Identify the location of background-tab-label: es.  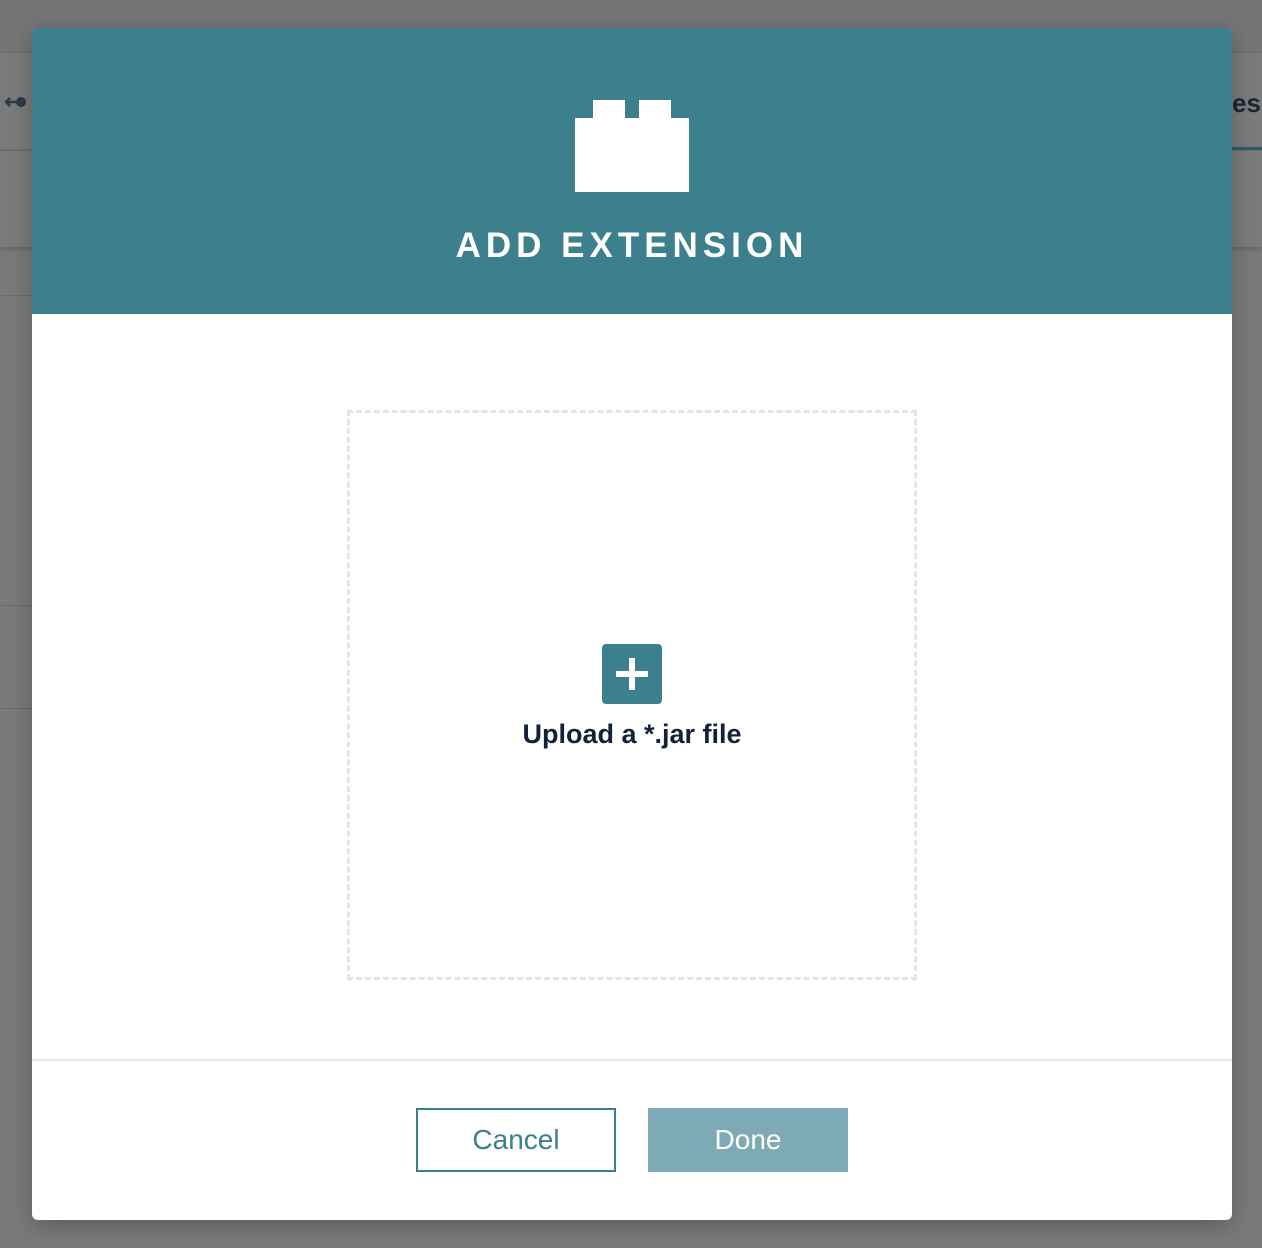
(1246, 103).